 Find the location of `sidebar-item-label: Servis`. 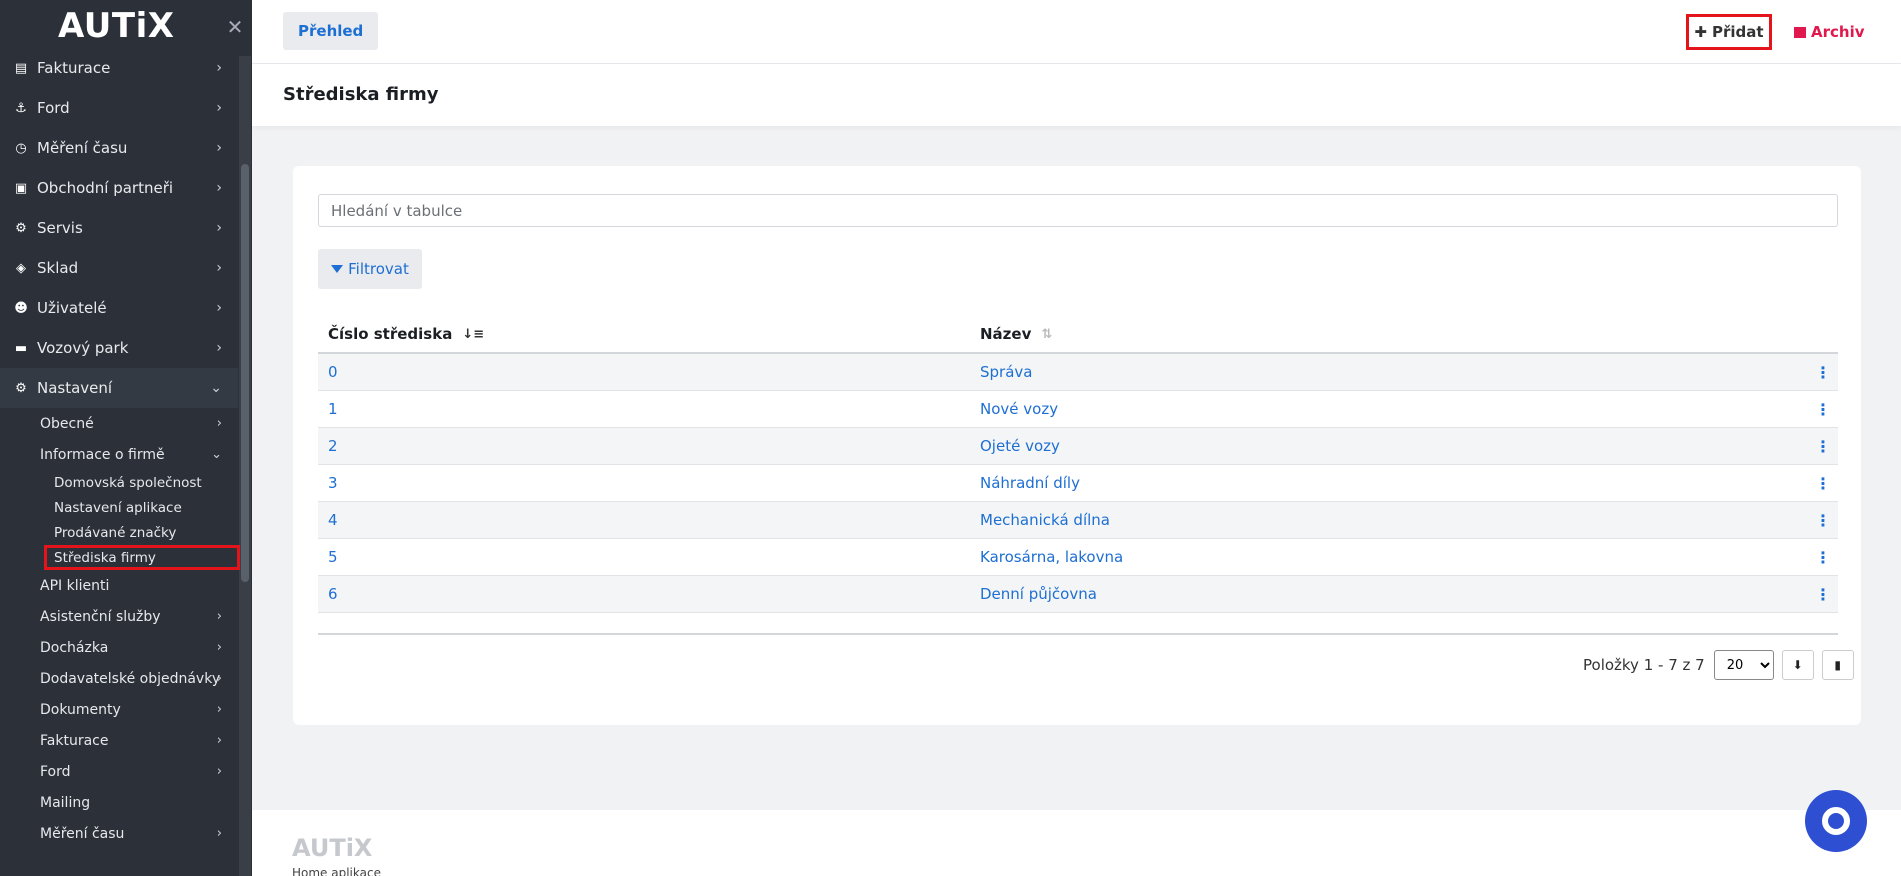

sidebar-item-label: Servis is located at coordinates (60, 228).